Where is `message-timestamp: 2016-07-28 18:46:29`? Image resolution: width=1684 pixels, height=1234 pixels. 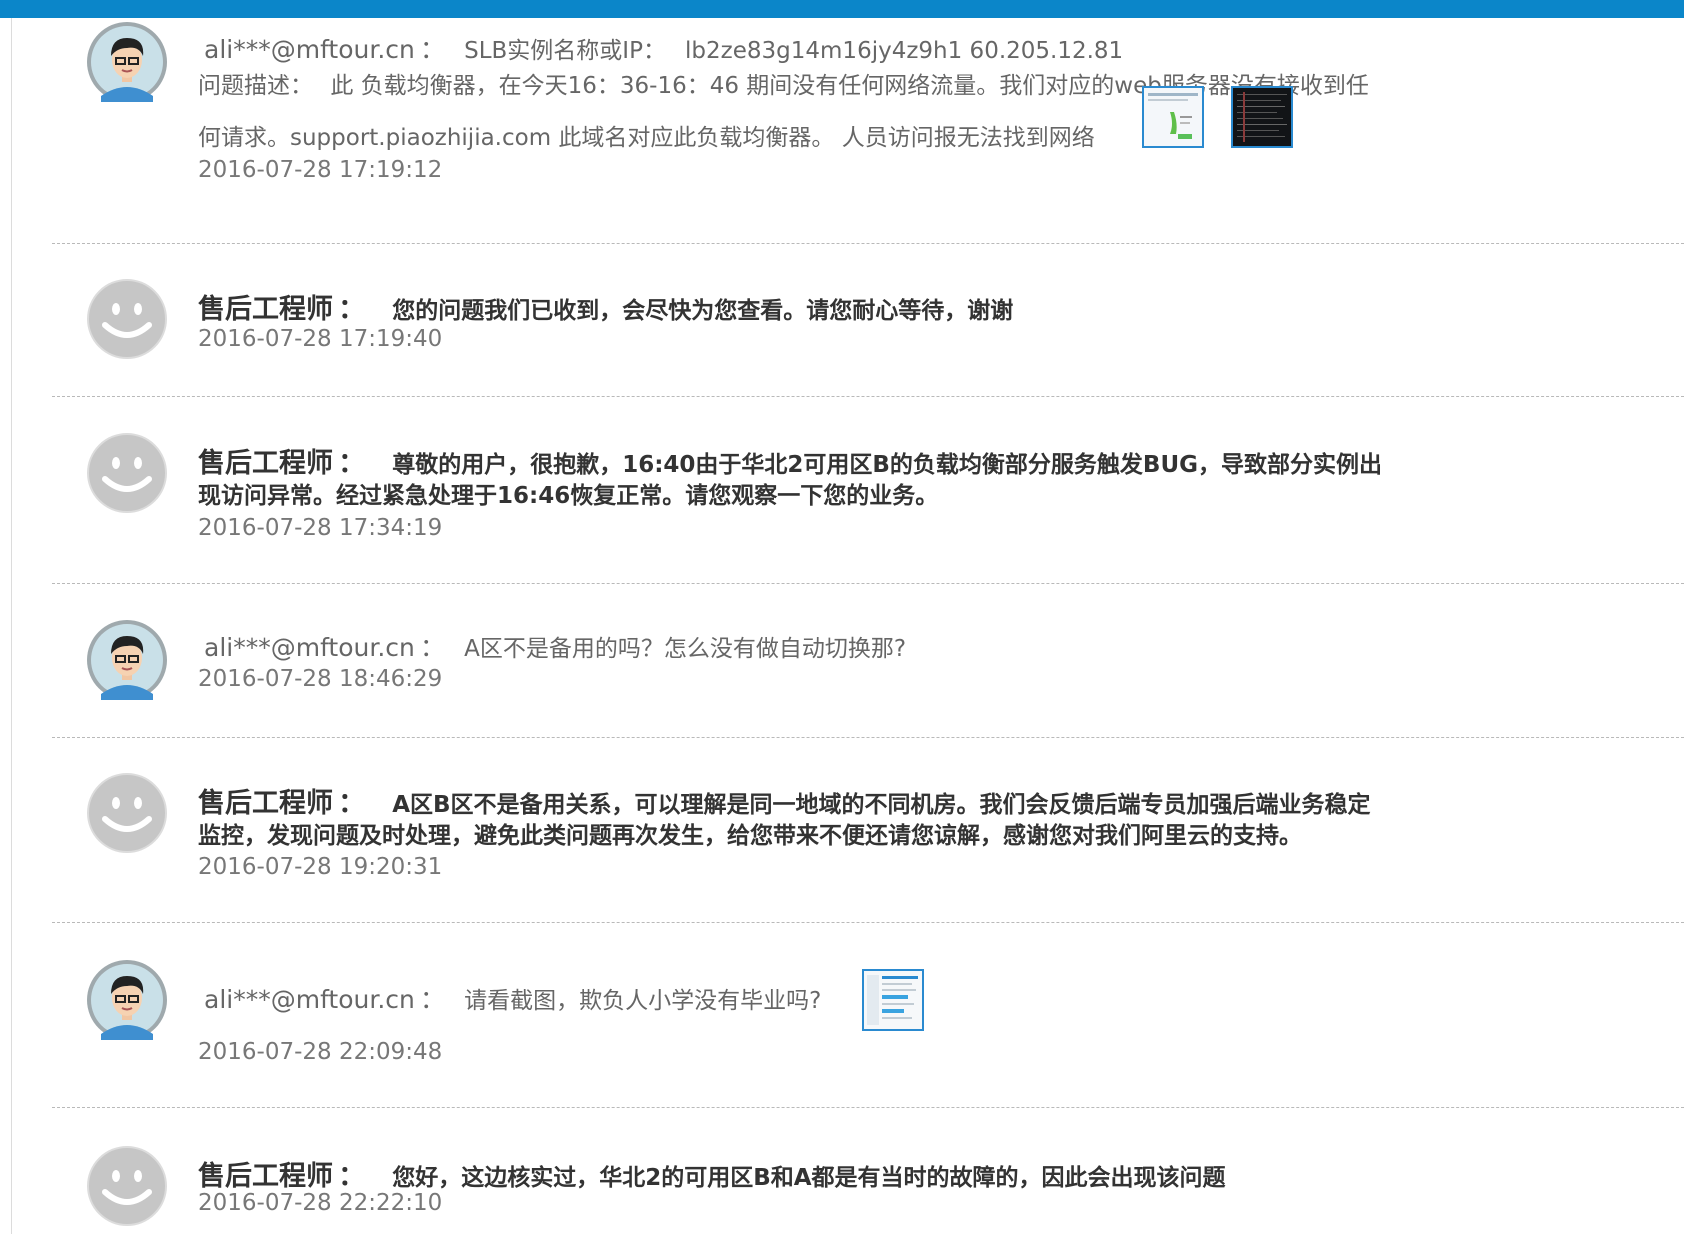 message-timestamp: 2016-07-28 18:46:29 is located at coordinates (320, 679).